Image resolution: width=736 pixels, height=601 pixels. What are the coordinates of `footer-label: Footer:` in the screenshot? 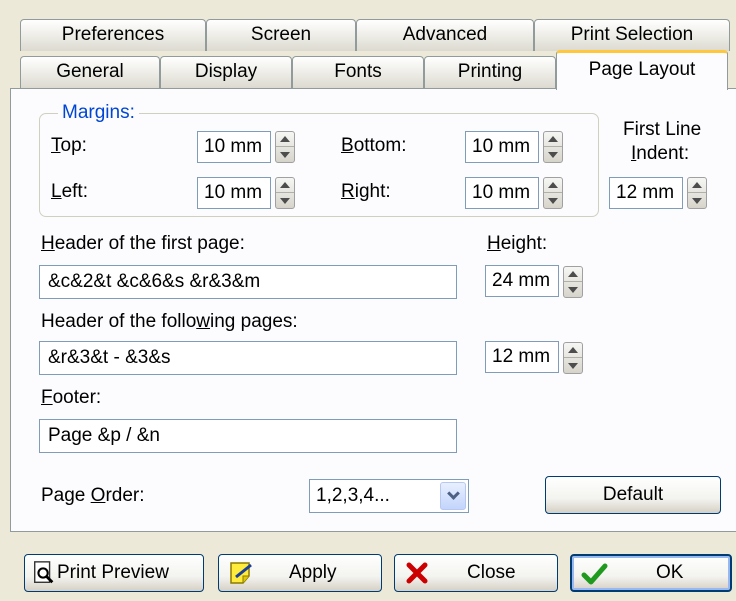 It's located at (71, 397).